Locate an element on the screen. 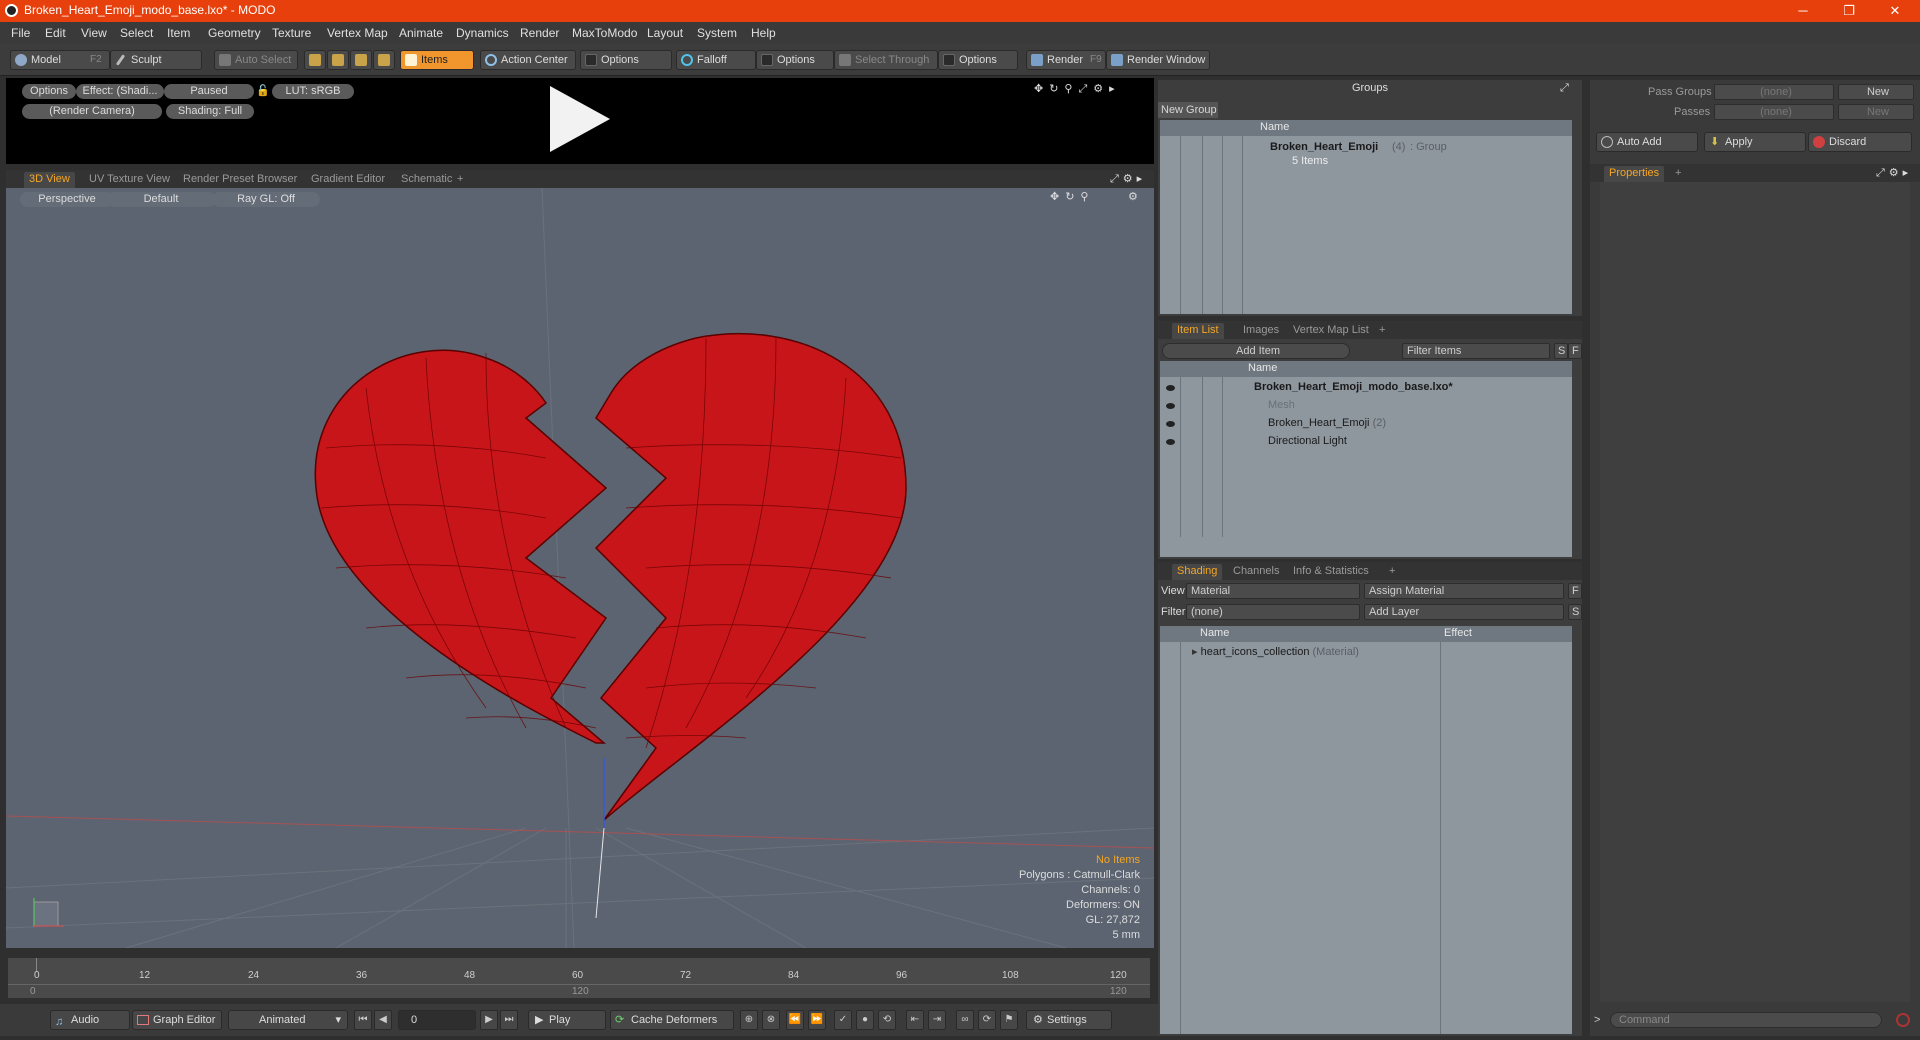 The width and height of the screenshot is (1920, 1040). tab-channels: Channels is located at coordinates (1256, 572).